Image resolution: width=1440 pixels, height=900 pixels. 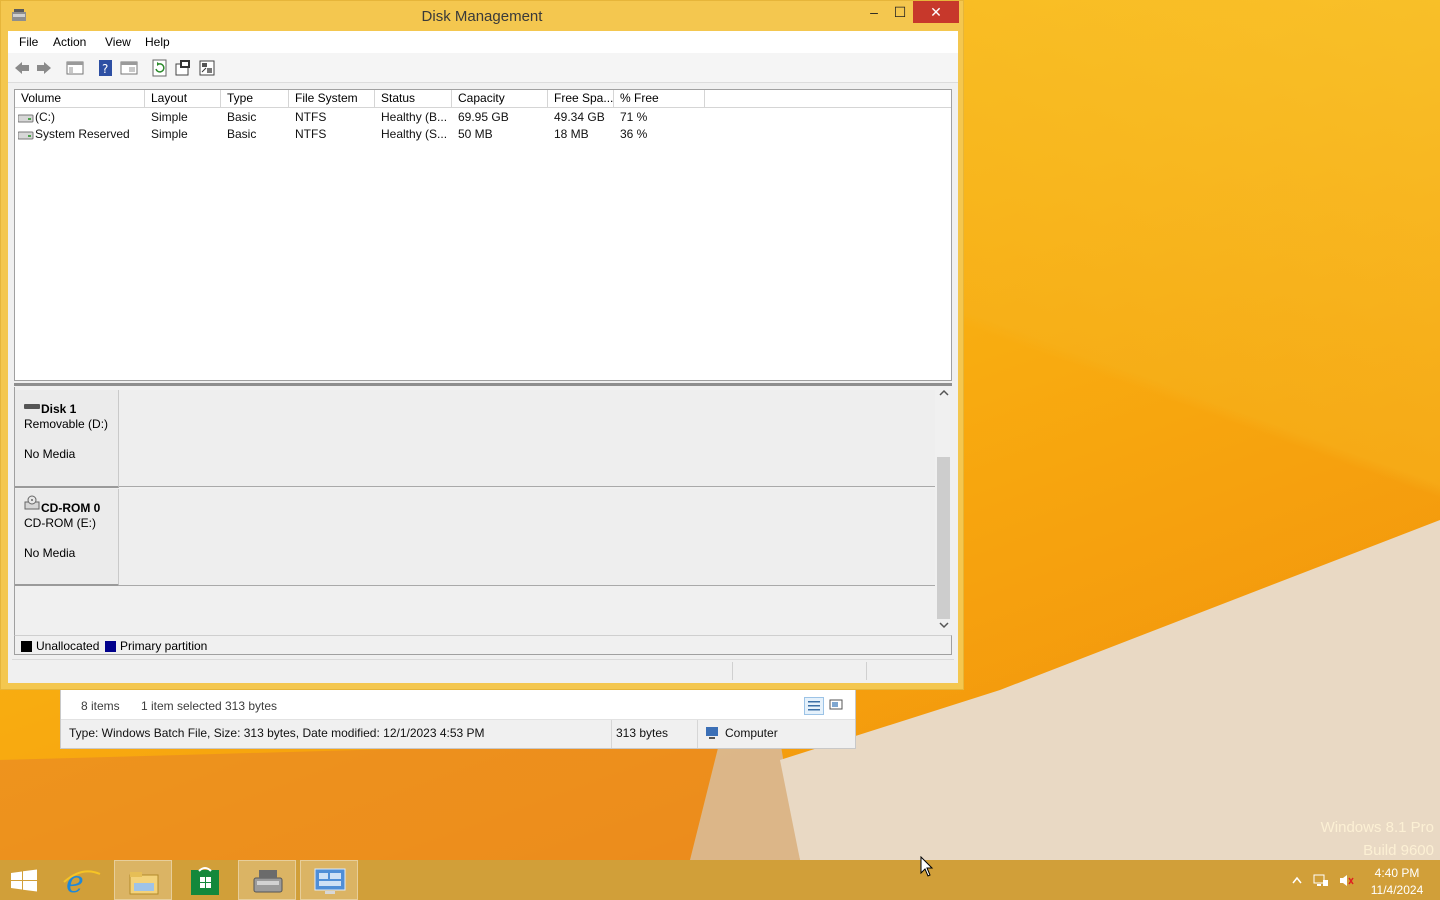 What do you see at coordinates (634, 117) in the screenshot?
I see `cell-percent-free: 71 %` at bounding box center [634, 117].